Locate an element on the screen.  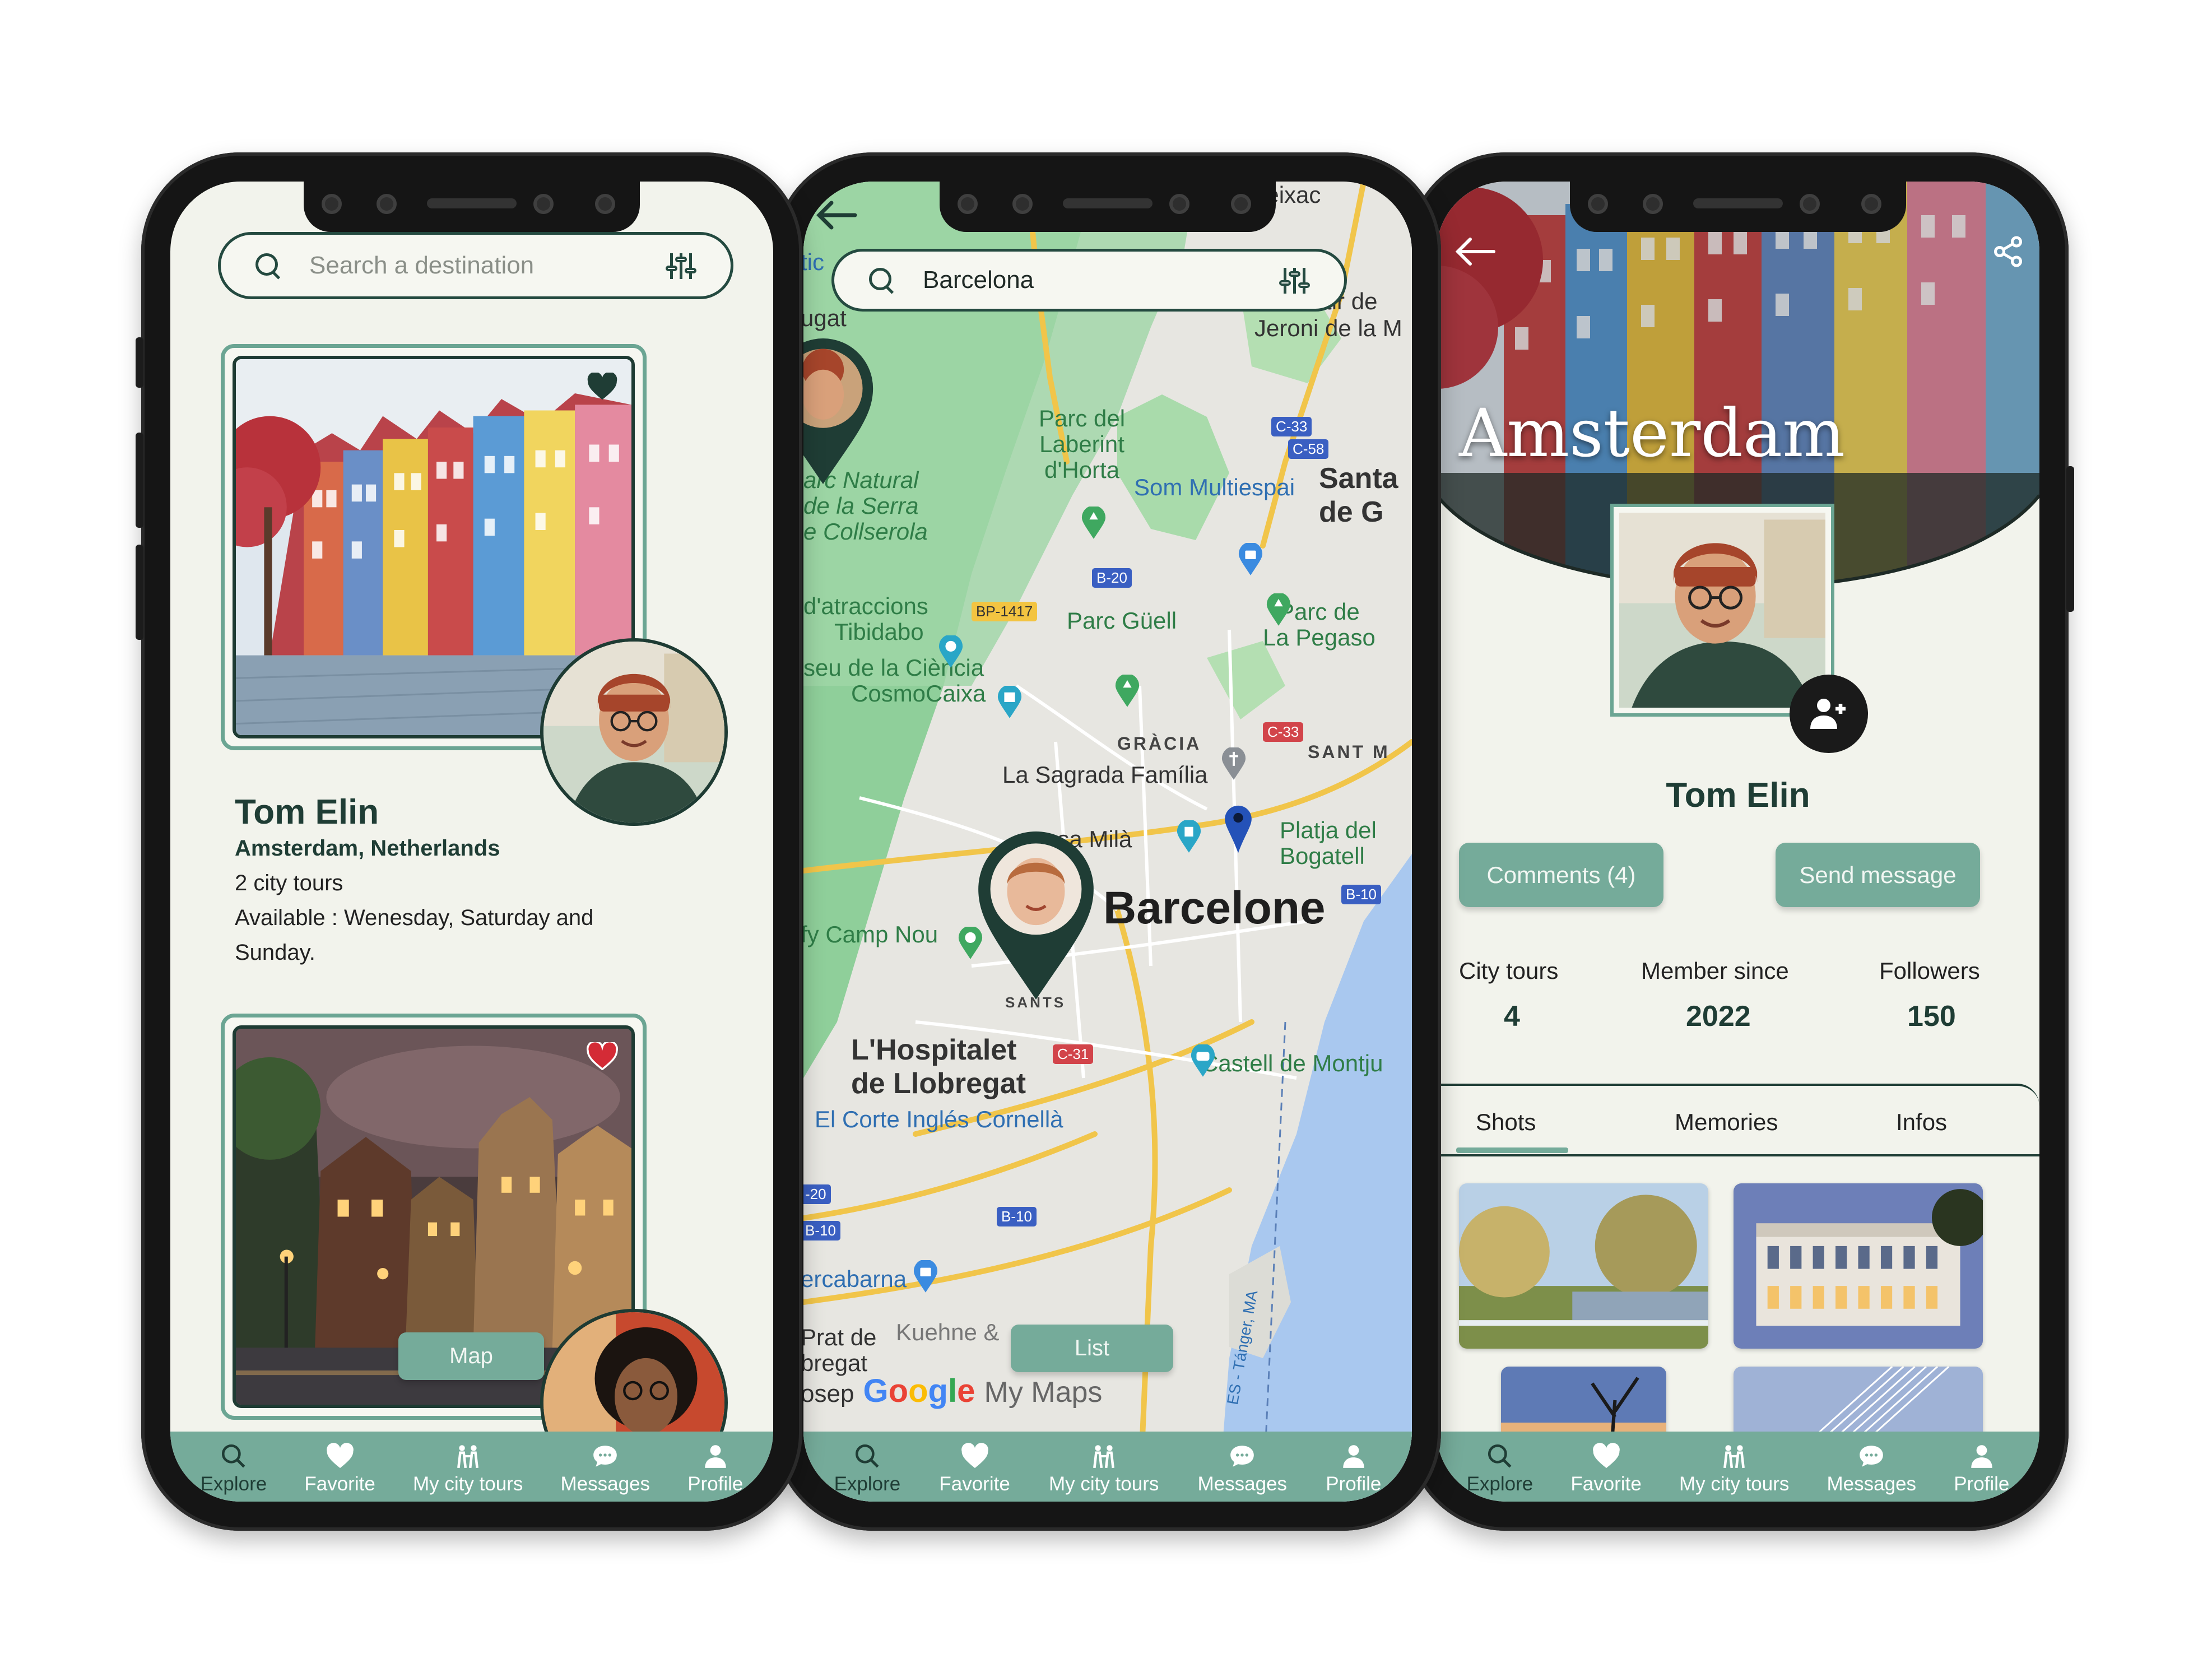
map-label: ercabarna is located at coordinates (855, 1279).